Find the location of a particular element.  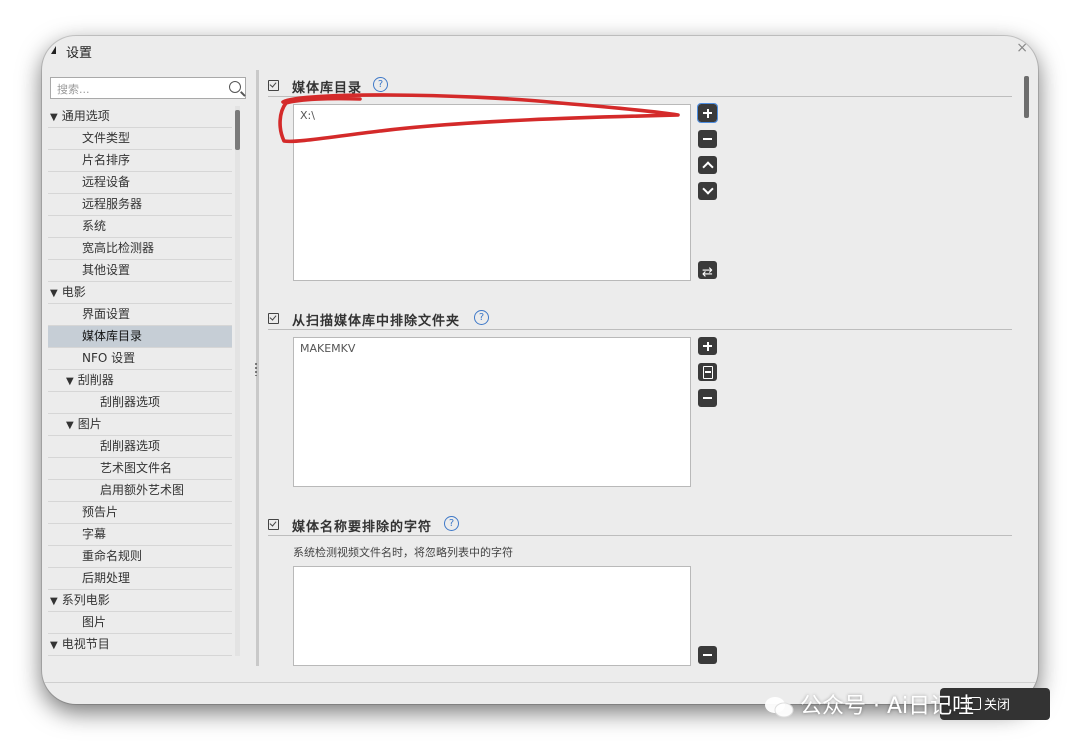

section-header-chars: 媒体名称要排除的字符 ? is located at coordinates (640, 525).